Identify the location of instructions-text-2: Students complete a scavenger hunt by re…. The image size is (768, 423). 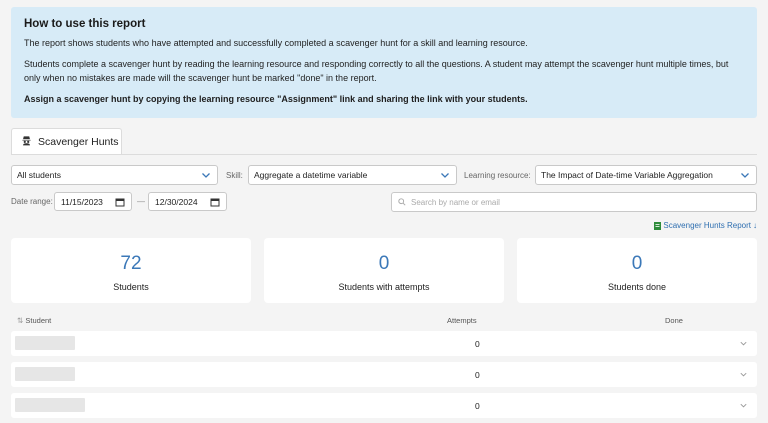
(376, 71).